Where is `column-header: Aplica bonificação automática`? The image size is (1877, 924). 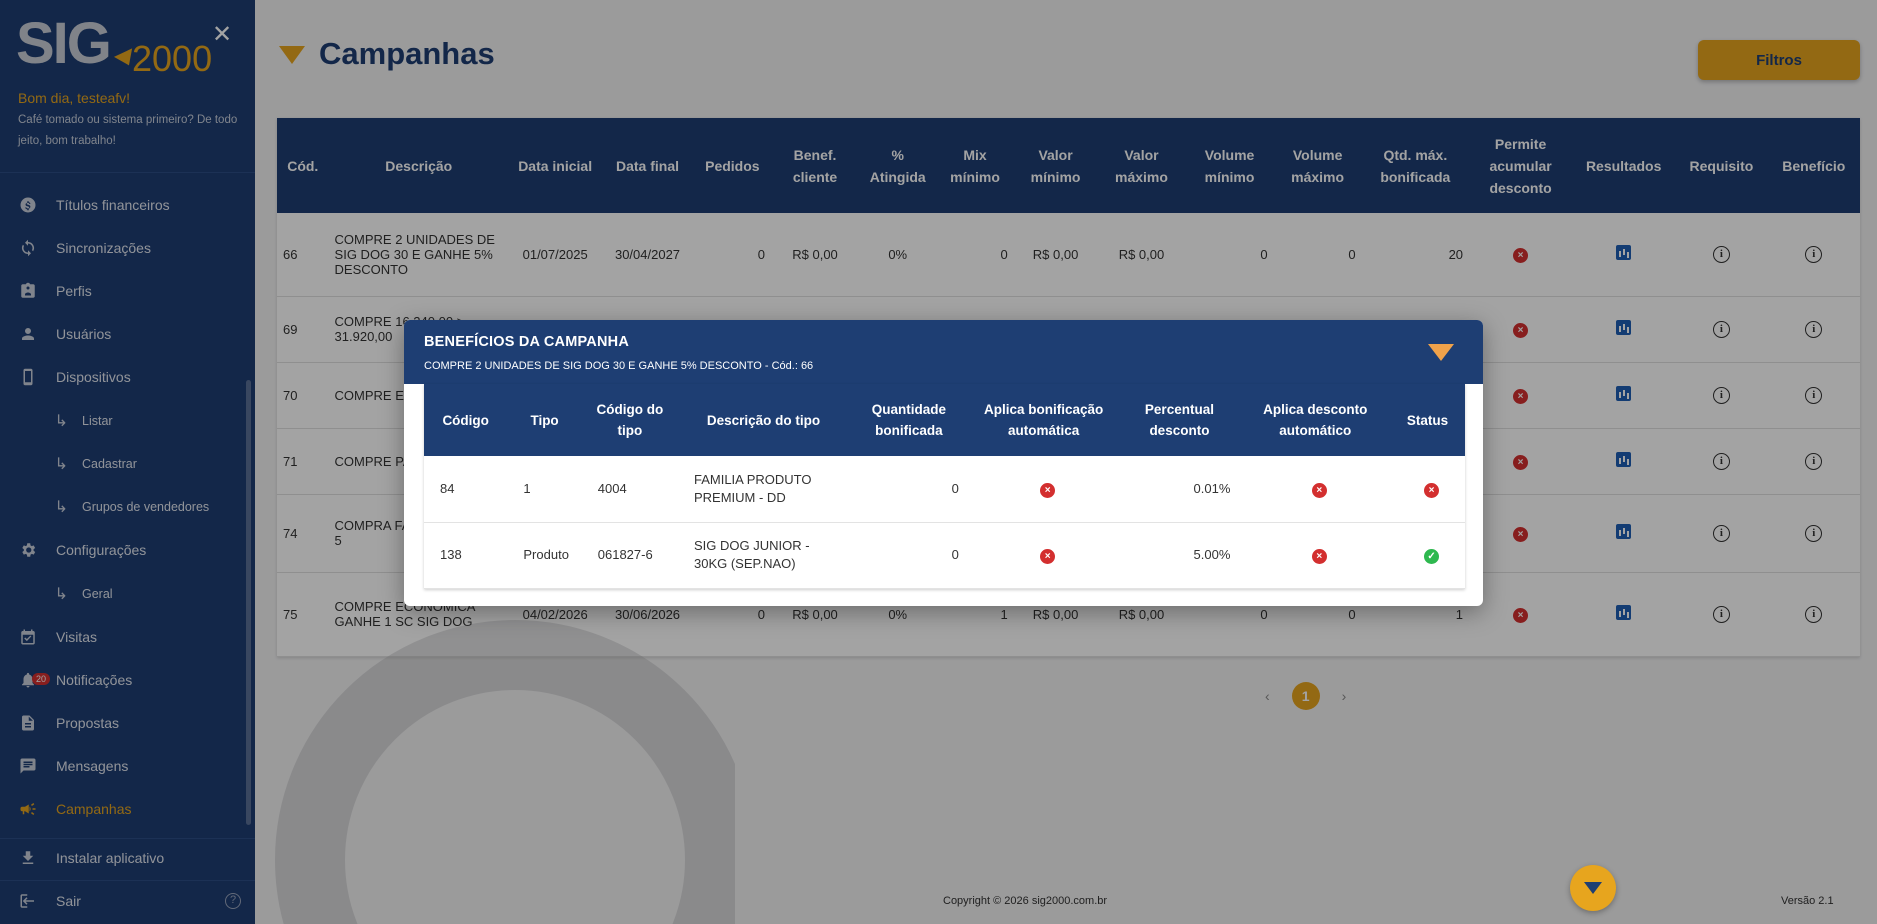 column-header: Aplica bonificação automática is located at coordinates (1043, 420).